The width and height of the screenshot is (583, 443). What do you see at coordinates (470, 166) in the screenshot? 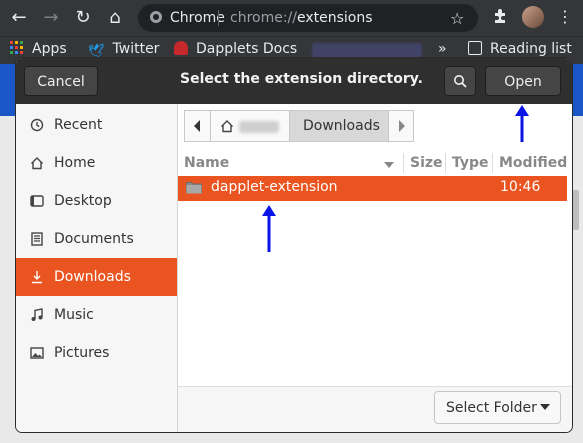
I see `column-header-type: Type` at bounding box center [470, 166].